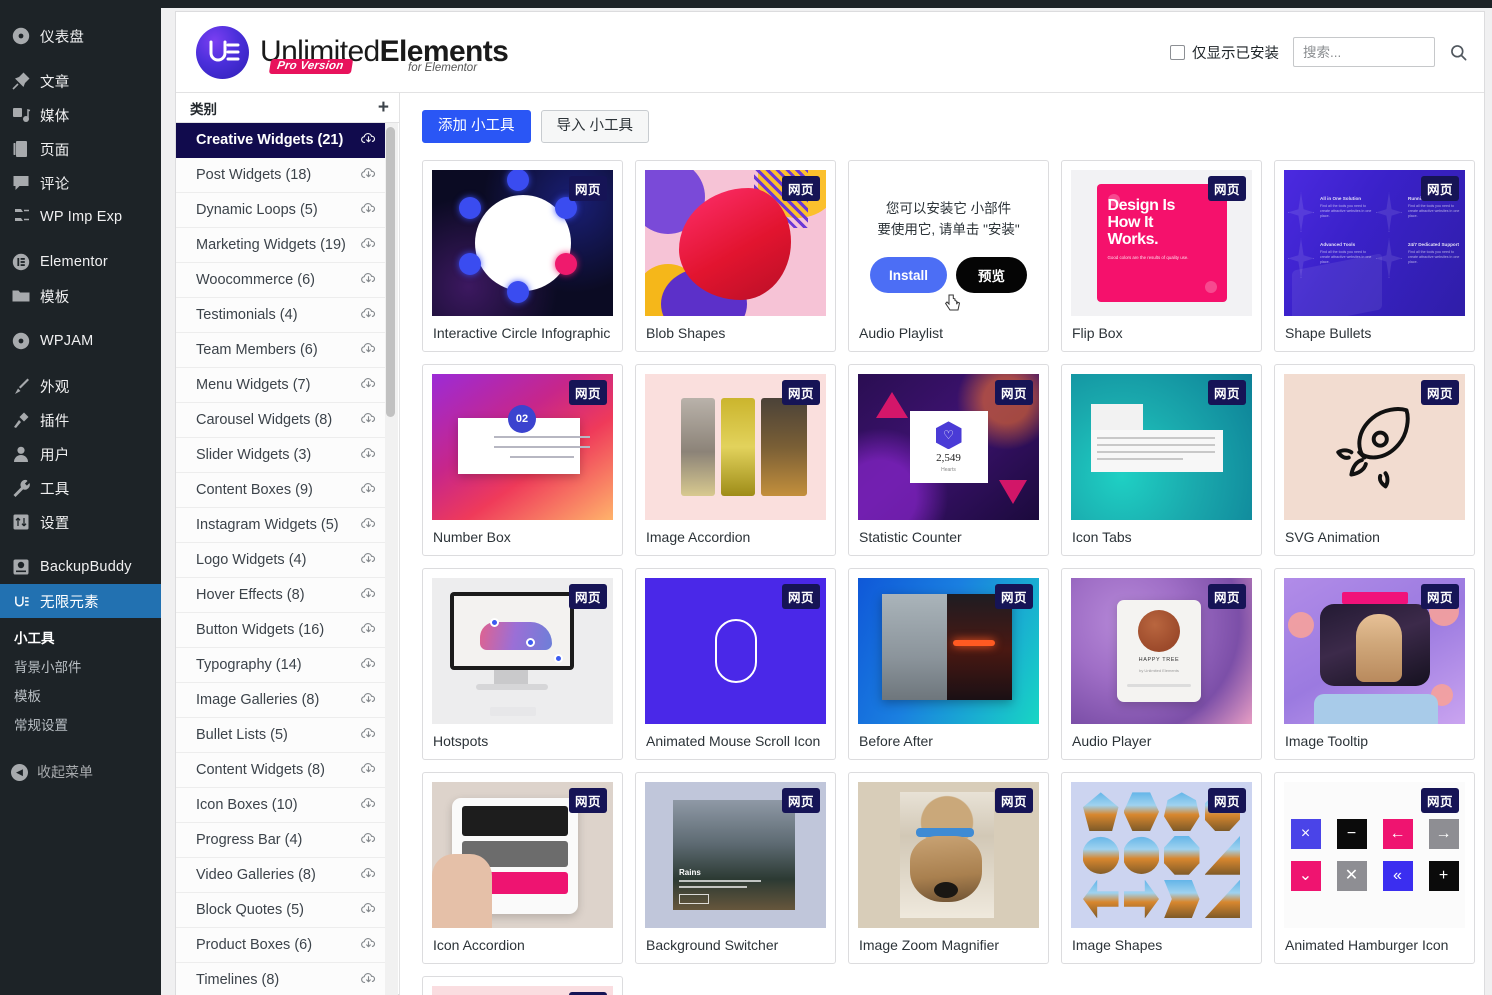 Image resolution: width=1492 pixels, height=995 pixels. I want to click on sidebar-item-6: Elementor, so click(80, 262).